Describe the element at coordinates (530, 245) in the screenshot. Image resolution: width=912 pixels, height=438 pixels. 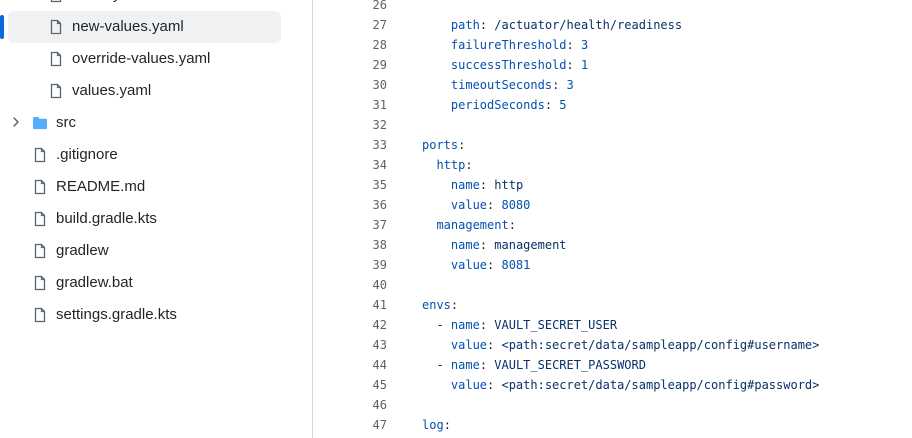
I see `yaml-value: management` at that location.